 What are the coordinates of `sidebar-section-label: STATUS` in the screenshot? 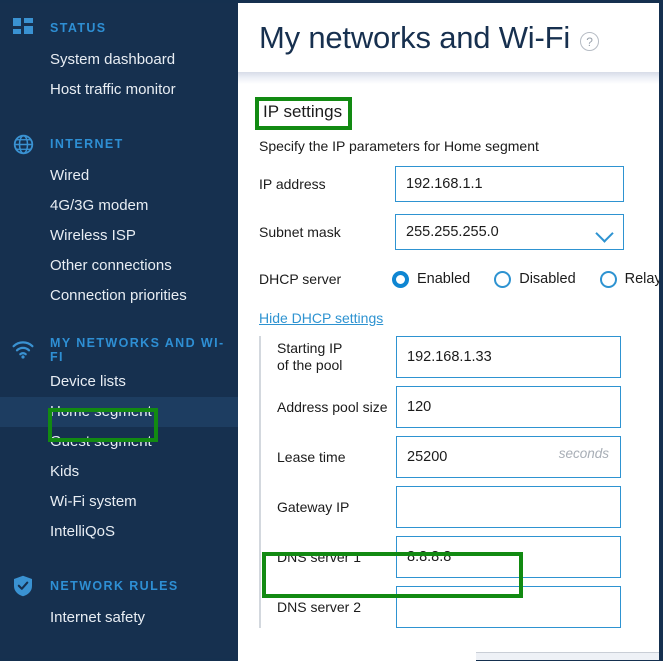 It's located at (78, 28).